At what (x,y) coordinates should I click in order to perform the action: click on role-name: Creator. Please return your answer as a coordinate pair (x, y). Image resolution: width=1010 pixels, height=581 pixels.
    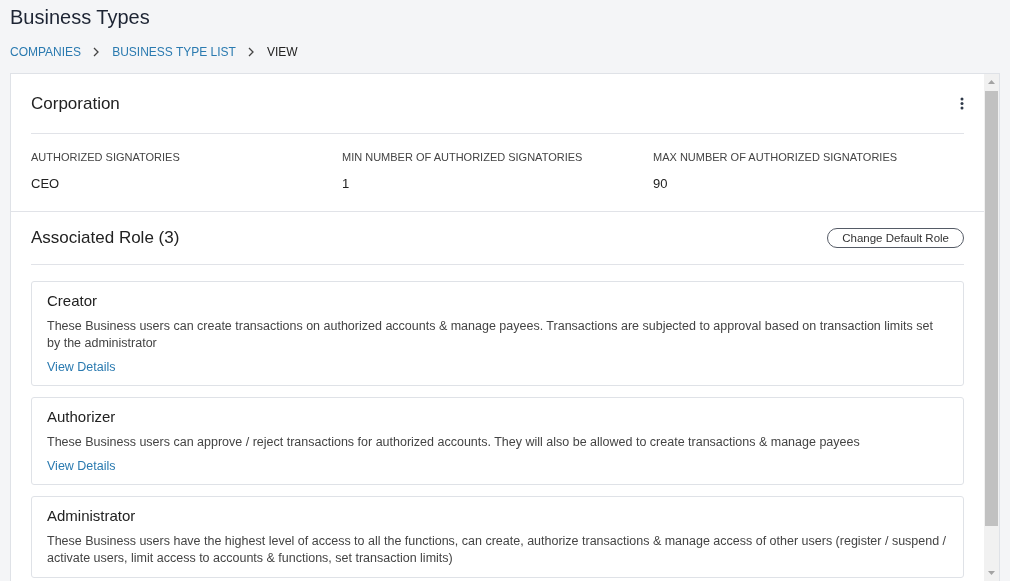
    Looking at the image, I should click on (73, 300).